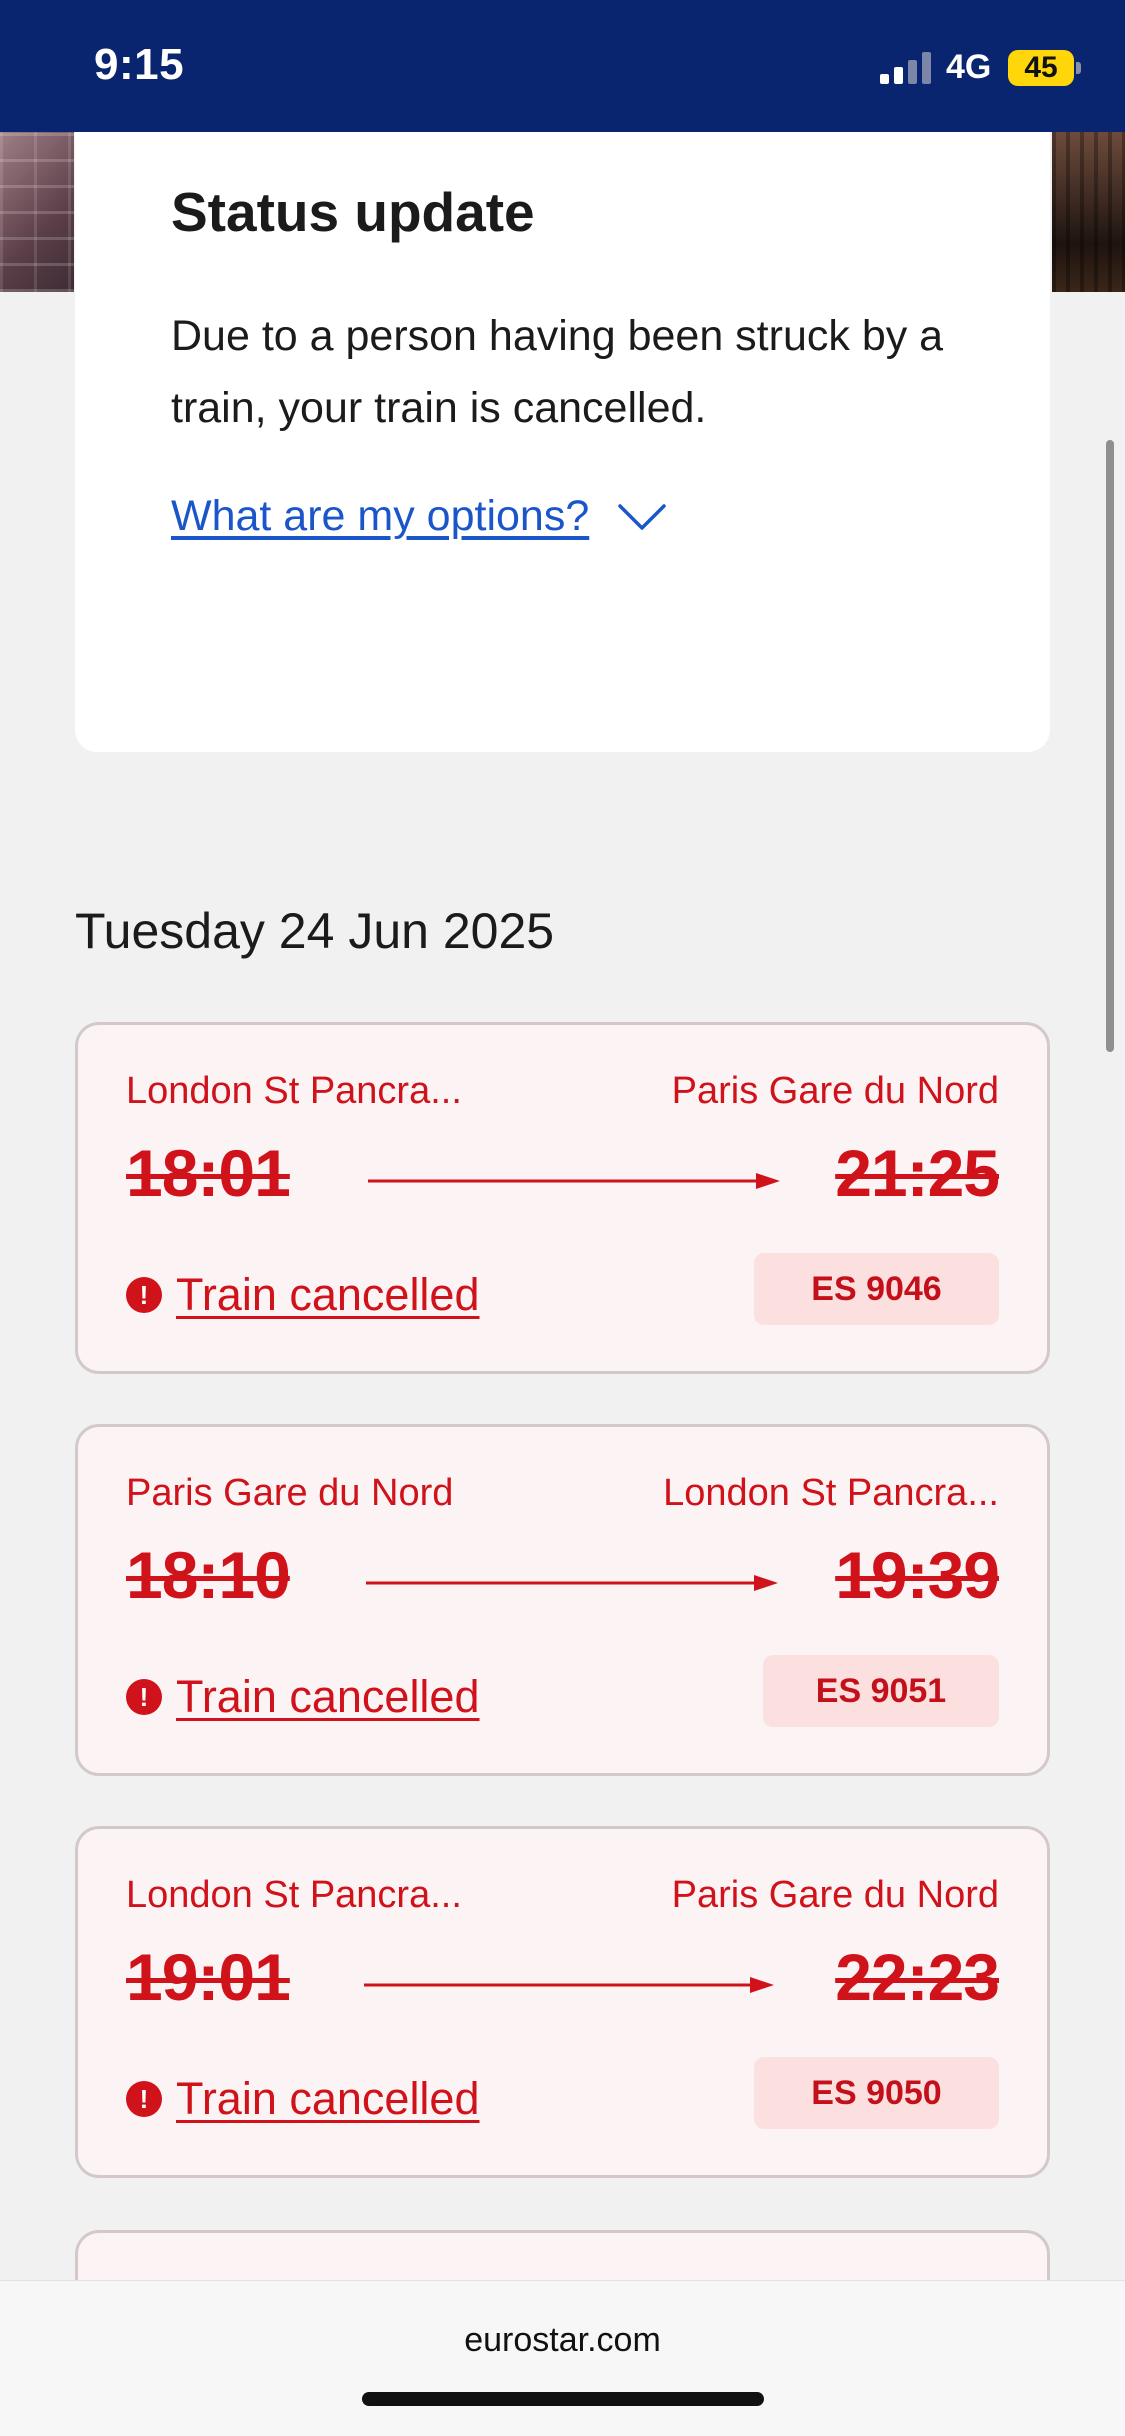  I want to click on departure-time: 18:10, so click(208, 1575).